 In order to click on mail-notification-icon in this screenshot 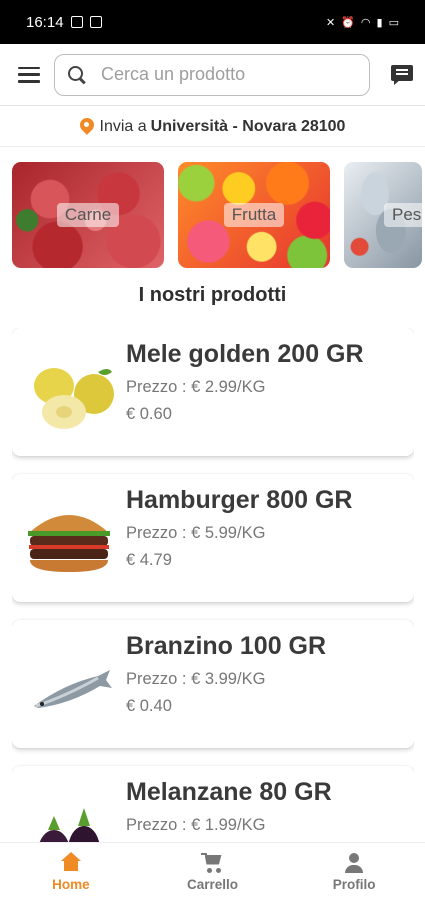, I will do `click(95, 22)`.